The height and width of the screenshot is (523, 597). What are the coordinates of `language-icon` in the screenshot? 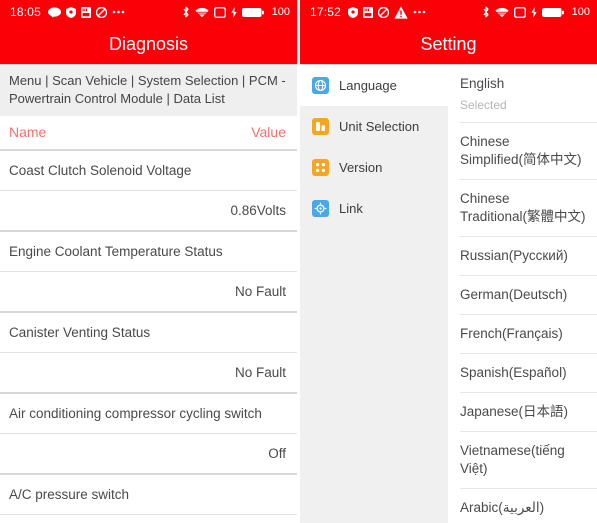 It's located at (320, 85).